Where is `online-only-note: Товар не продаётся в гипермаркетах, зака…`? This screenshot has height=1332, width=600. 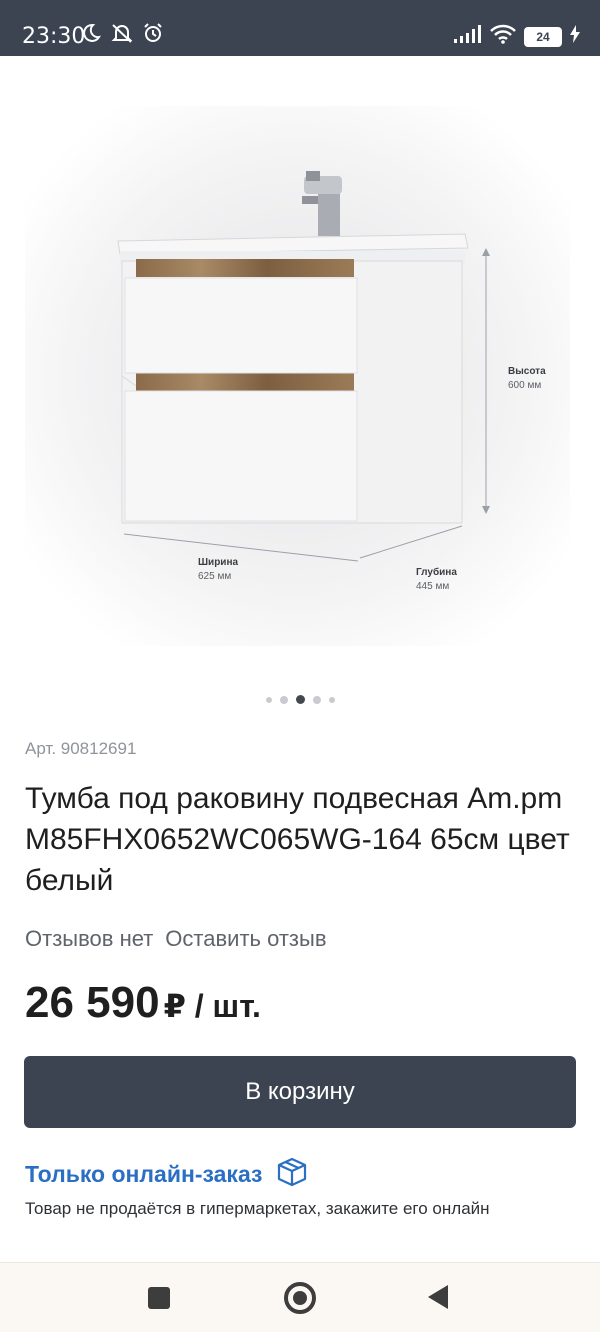 online-only-note: Товар не продаётся в гипермаркетах, зака… is located at coordinates (257, 1208).